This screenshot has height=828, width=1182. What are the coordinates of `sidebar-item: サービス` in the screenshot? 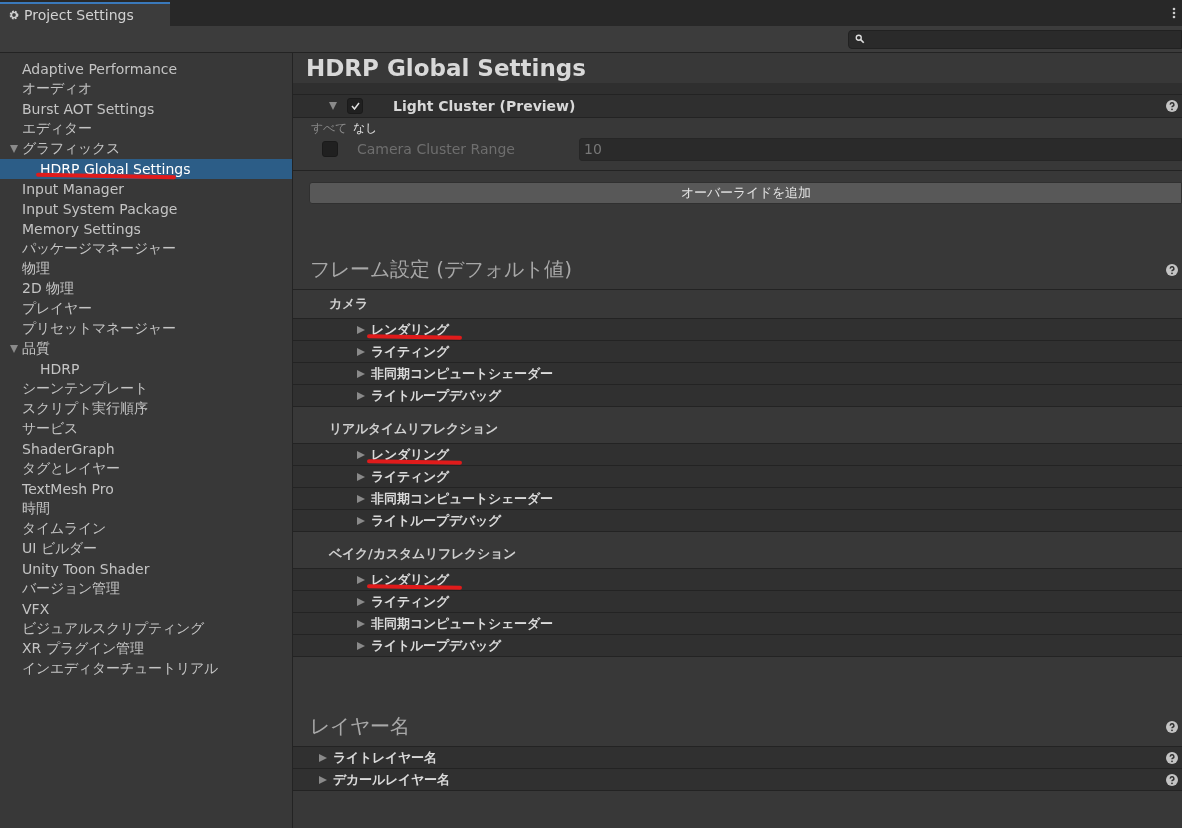 It's located at (146, 429).